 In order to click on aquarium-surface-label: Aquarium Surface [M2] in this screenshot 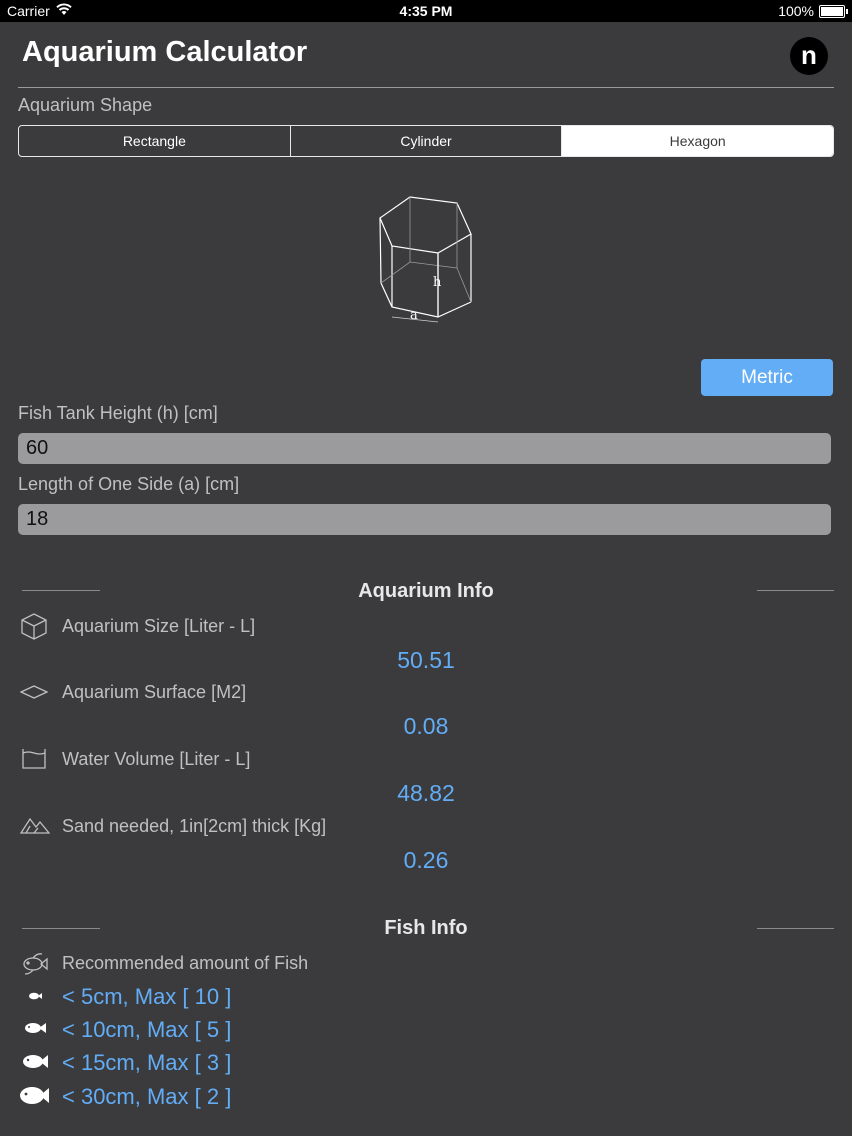, I will do `click(154, 692)`.